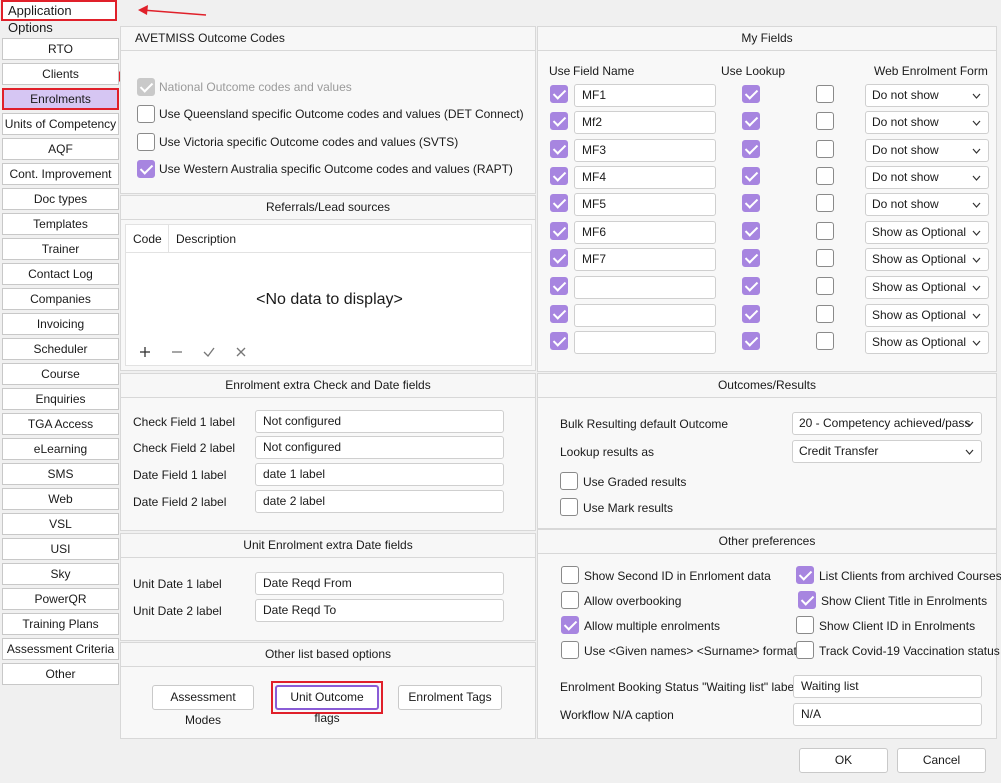 The width and height of the screenshot is (1001, 783). What do you see at coordinates (60, 524) in the screenshot?
I see `nav-item-vsl: VSL` at bounding box center [60, 524].